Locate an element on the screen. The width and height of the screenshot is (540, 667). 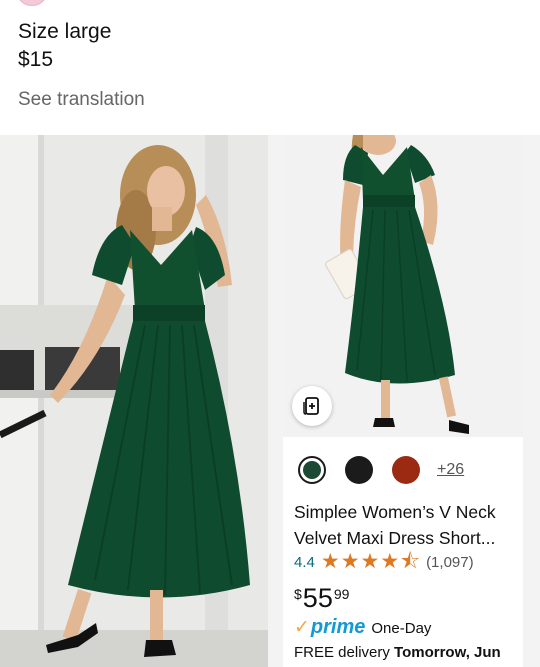
prime-badge: ✓ prime One-Day is located at coordinates (362, 627).